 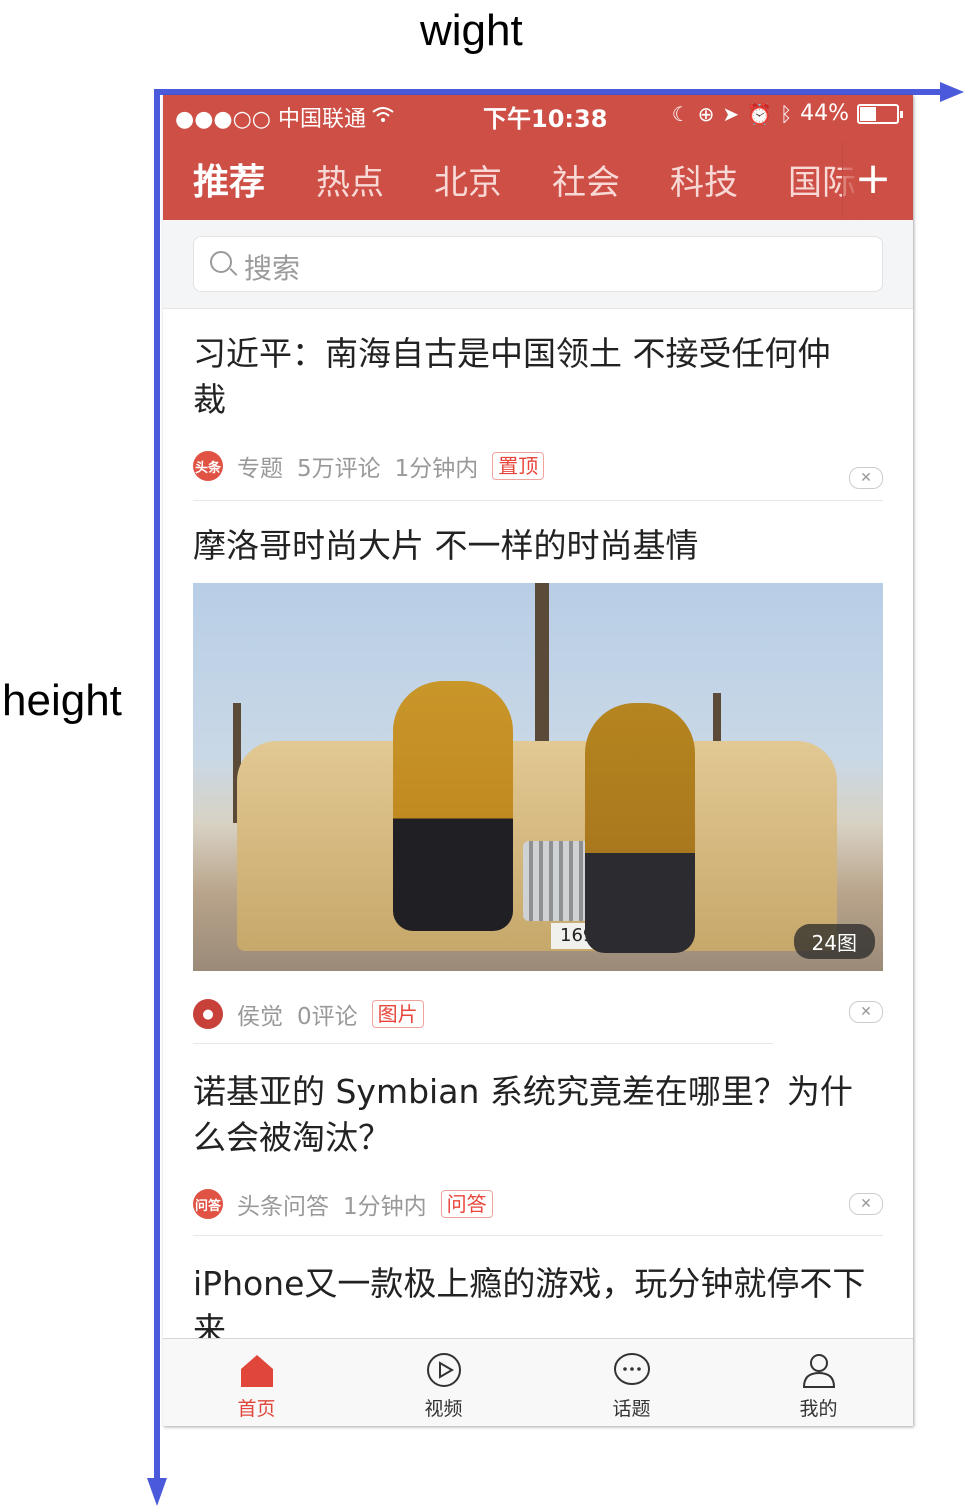 What do you see at coordinates (257, 1371) in the screenshot?
I see `home-icon` at bounding box center [257, 1371].